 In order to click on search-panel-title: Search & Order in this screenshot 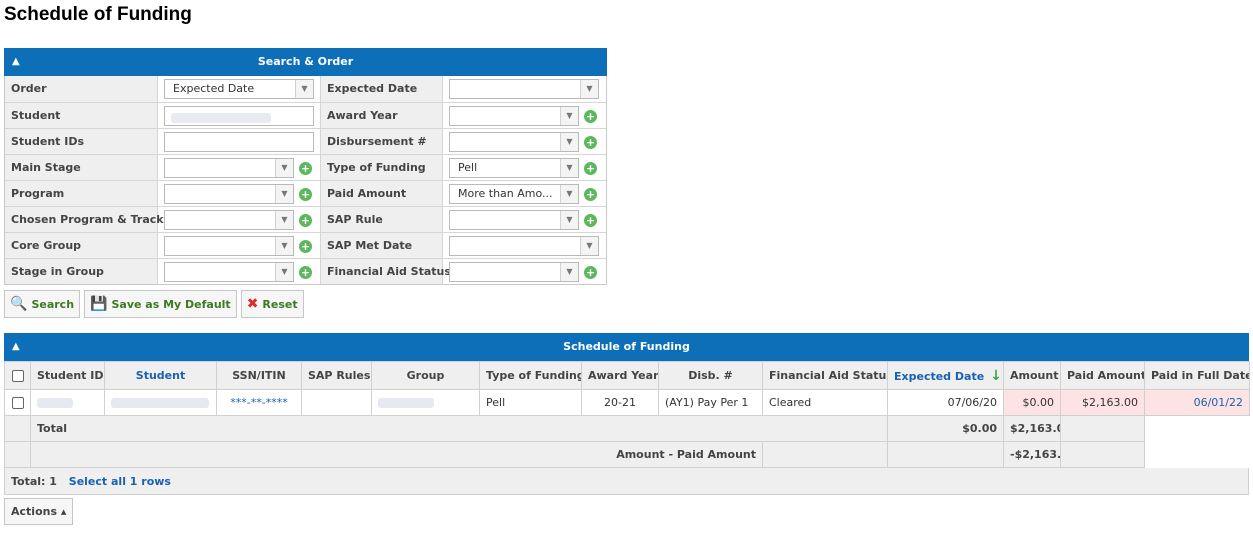, I will do `click(305, 61)`.